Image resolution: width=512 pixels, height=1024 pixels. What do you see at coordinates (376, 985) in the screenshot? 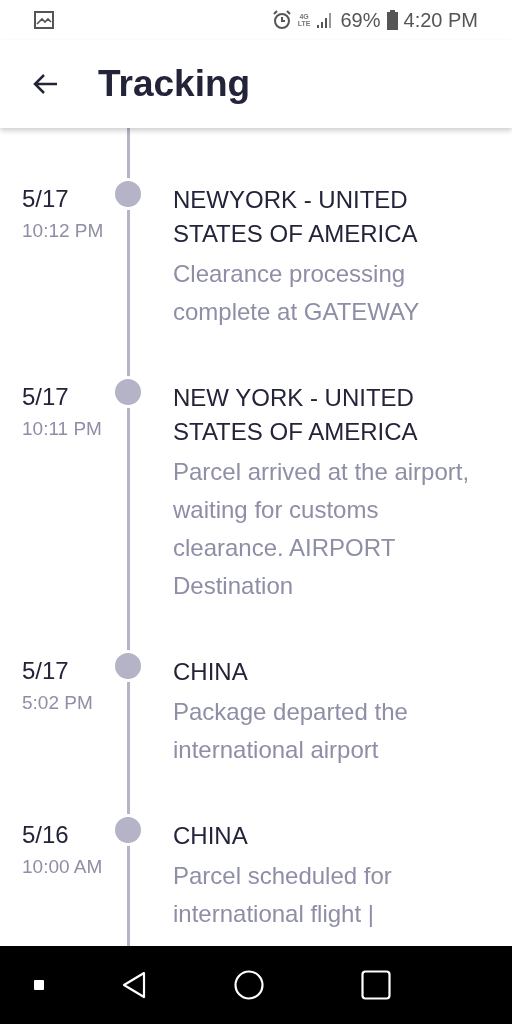
I see `recents-button` at bounding box center [376, 985].